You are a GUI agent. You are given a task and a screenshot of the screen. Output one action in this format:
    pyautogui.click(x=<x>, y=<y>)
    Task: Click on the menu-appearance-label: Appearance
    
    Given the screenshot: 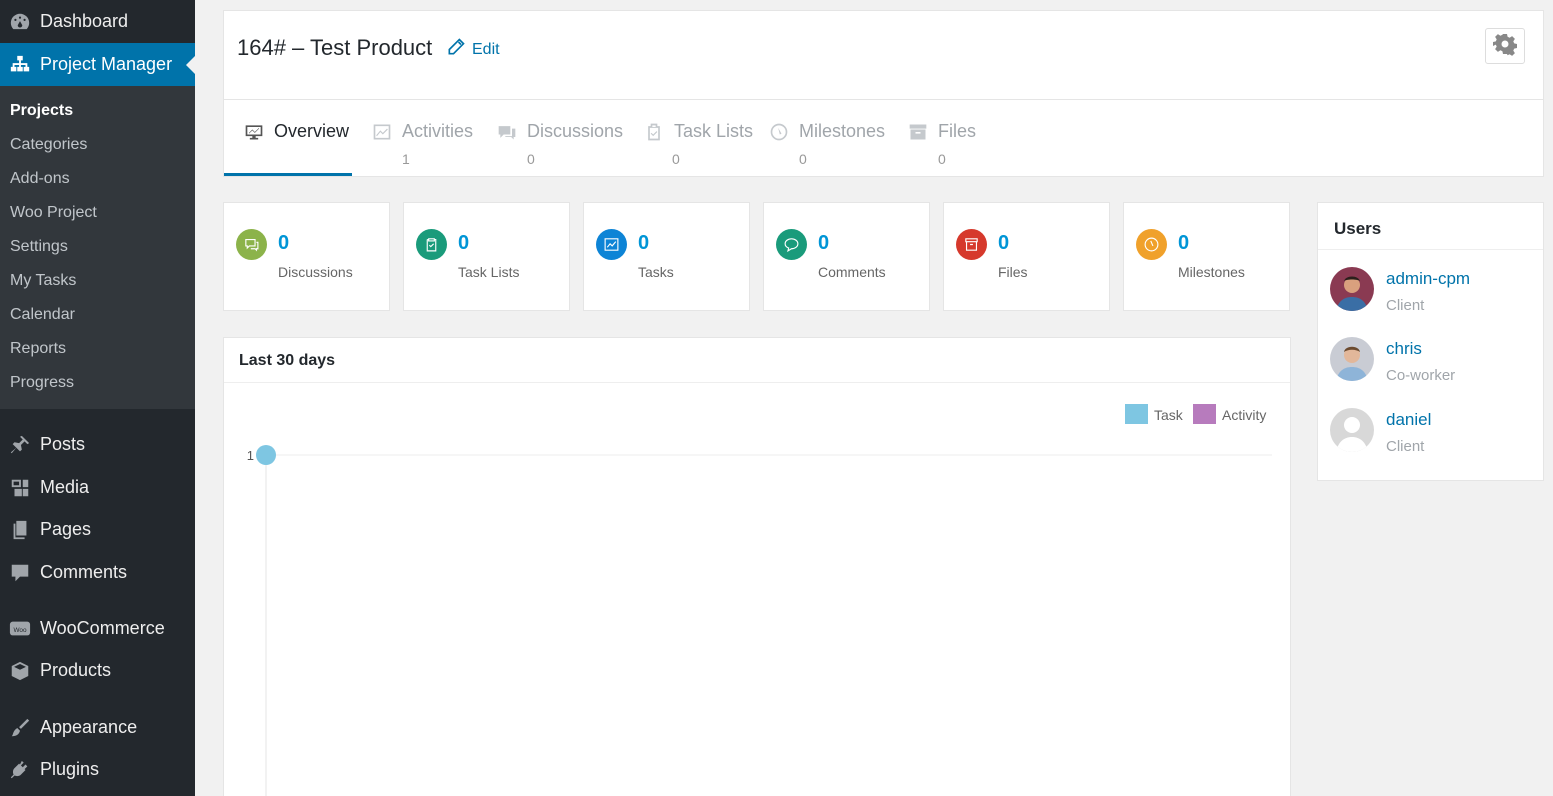 What is the action you would take?
    pyautogui.click(x=89, y=727)
    